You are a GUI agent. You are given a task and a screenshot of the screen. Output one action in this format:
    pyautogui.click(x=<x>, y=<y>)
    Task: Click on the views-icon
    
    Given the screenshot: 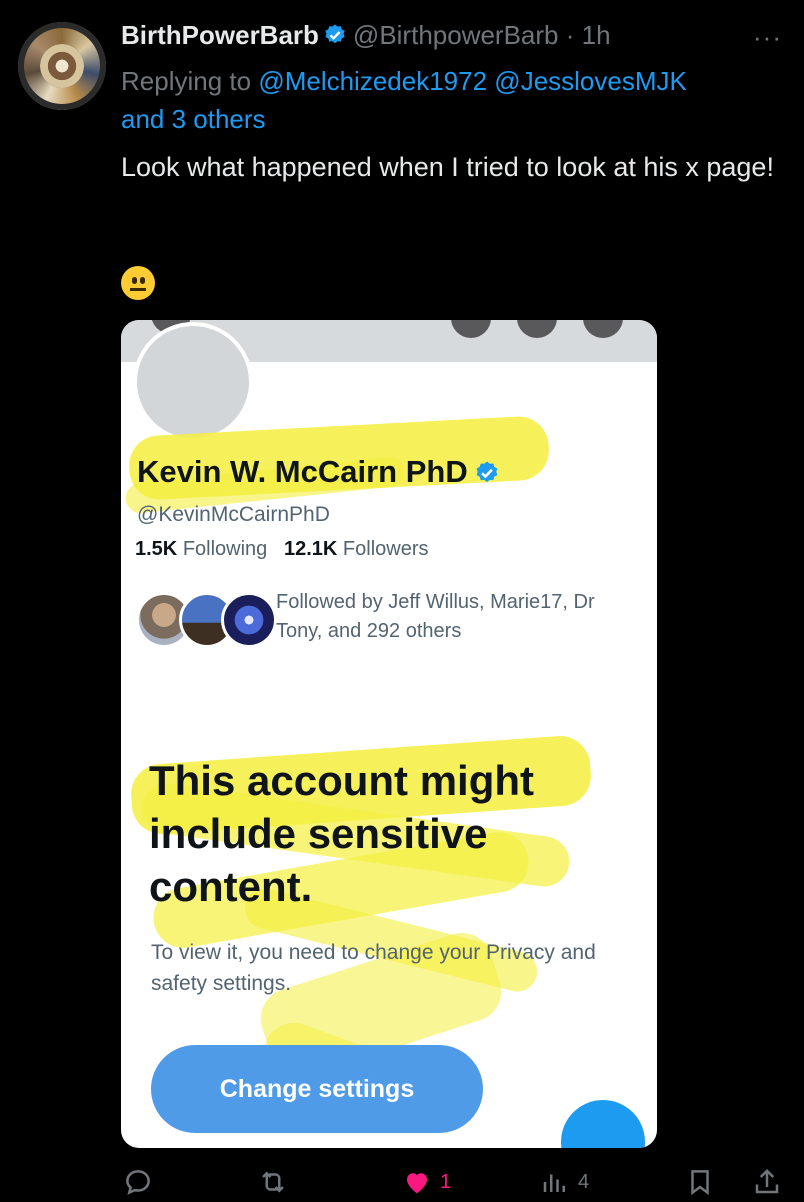 What is the action you would take?
    pyautogui.click(x=554, y=1183)
    